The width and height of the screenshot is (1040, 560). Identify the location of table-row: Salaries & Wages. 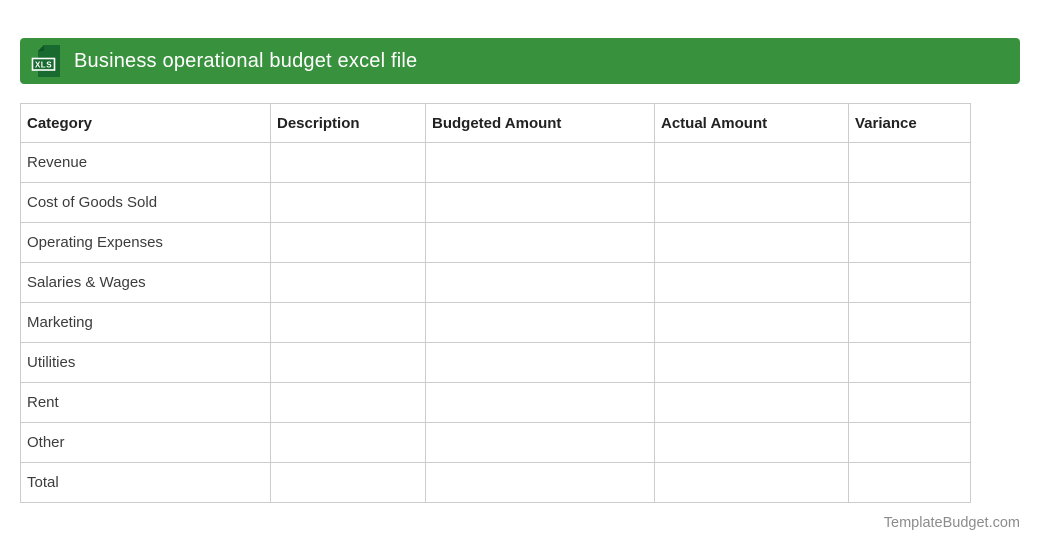
(495, 282).